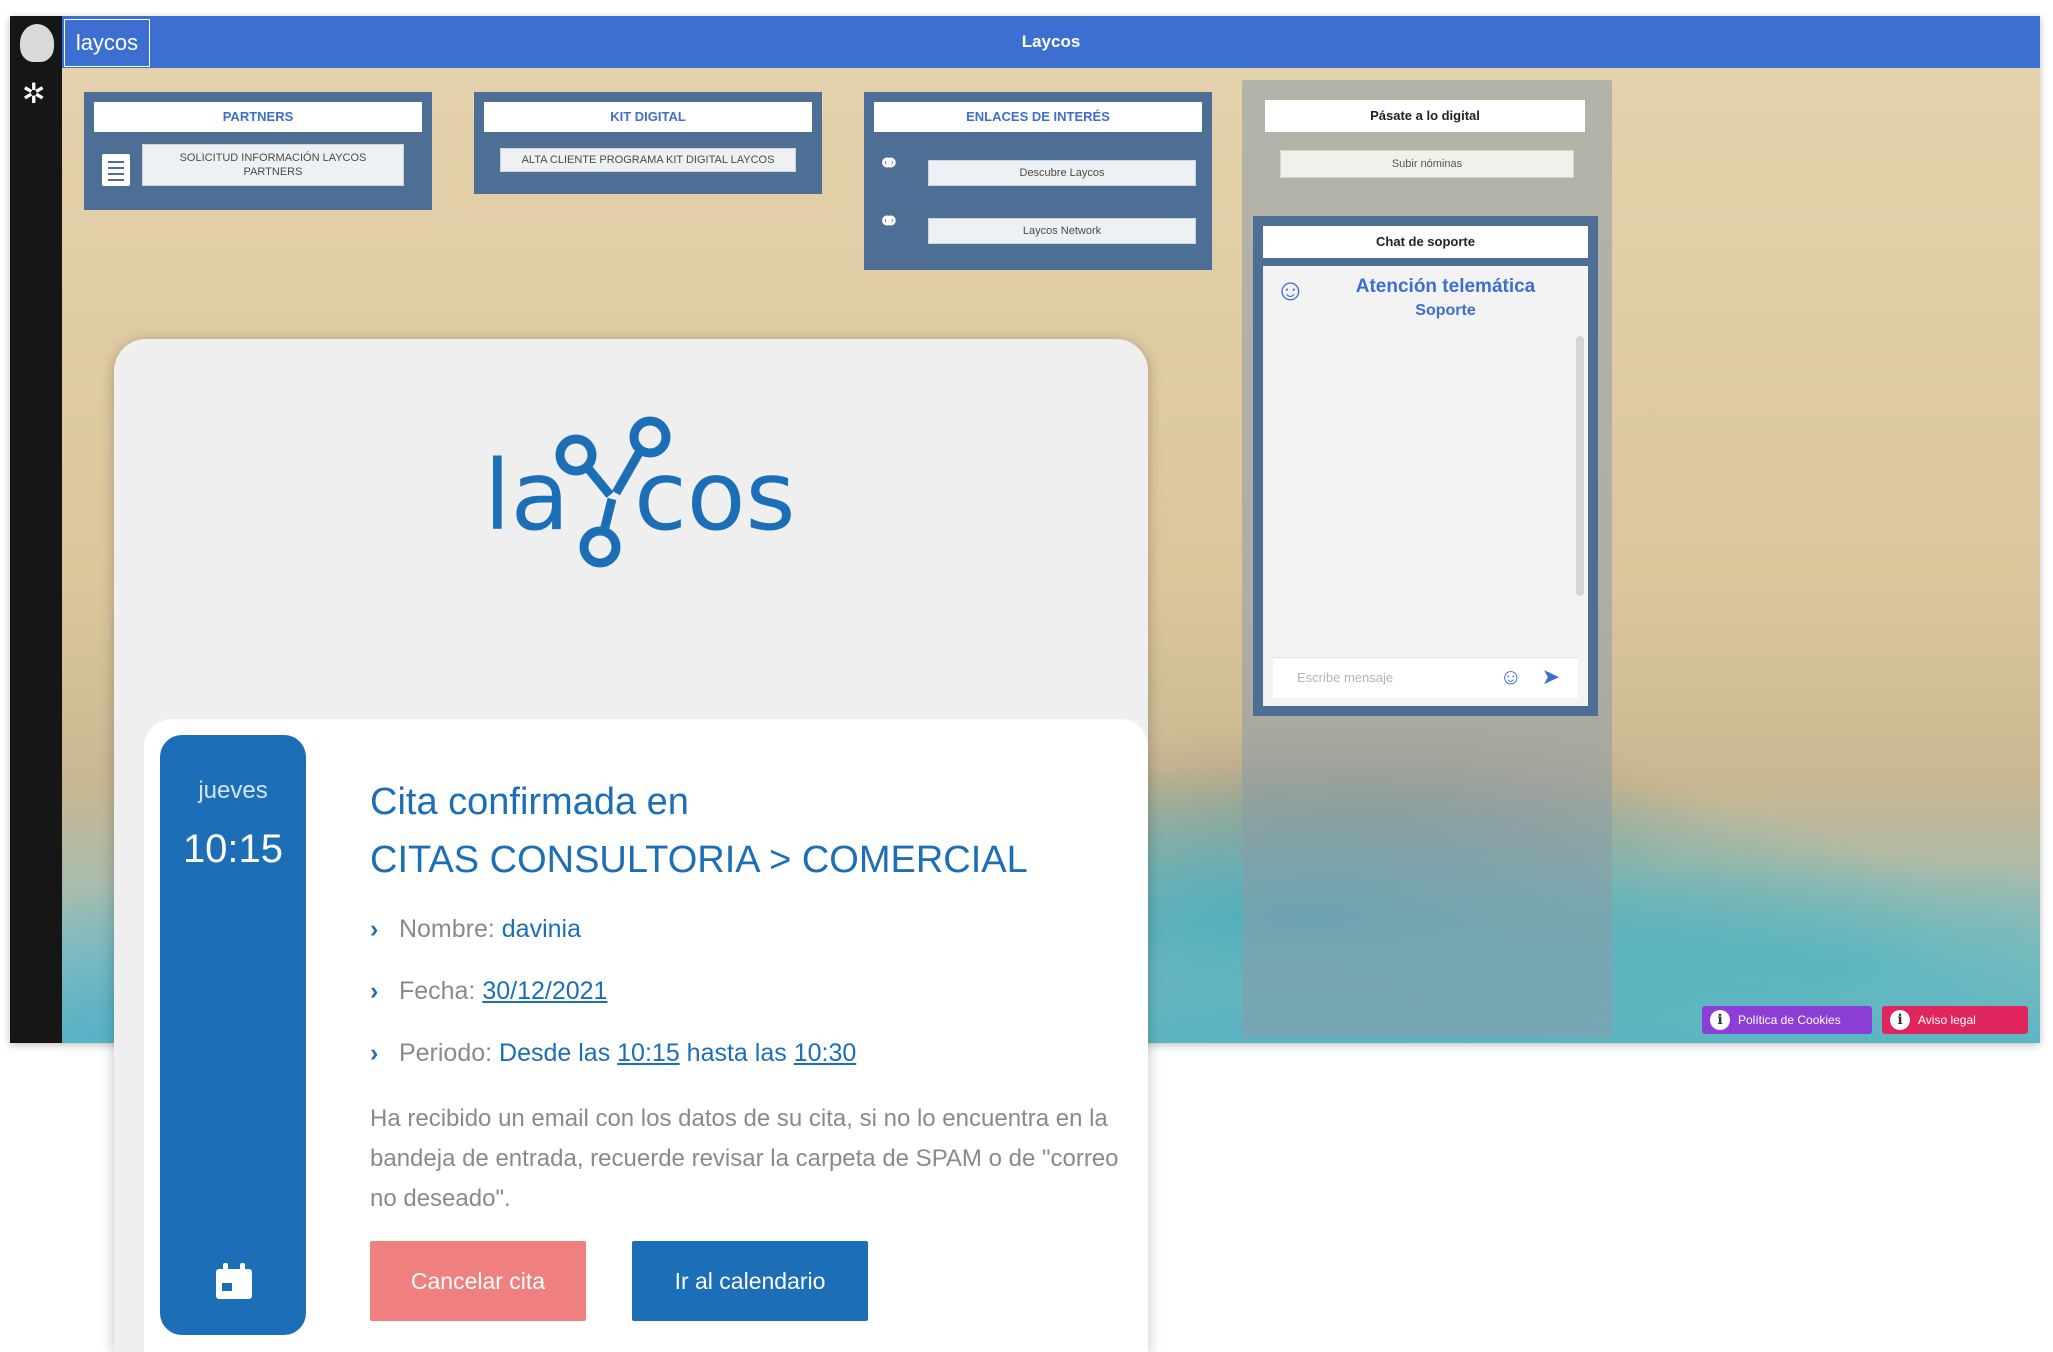  I want to click on chat-agent-name: Atención telemática, so click(1445, 286).